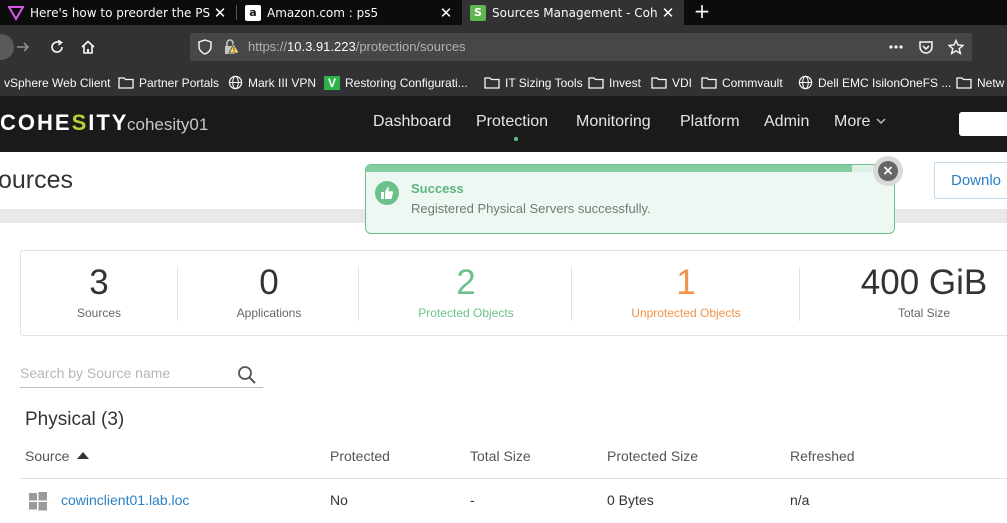  What do you see at coordinates (991, 82) in the screenshot?
I see `bookmark-label: Netw` at bounding box center [991, 82].